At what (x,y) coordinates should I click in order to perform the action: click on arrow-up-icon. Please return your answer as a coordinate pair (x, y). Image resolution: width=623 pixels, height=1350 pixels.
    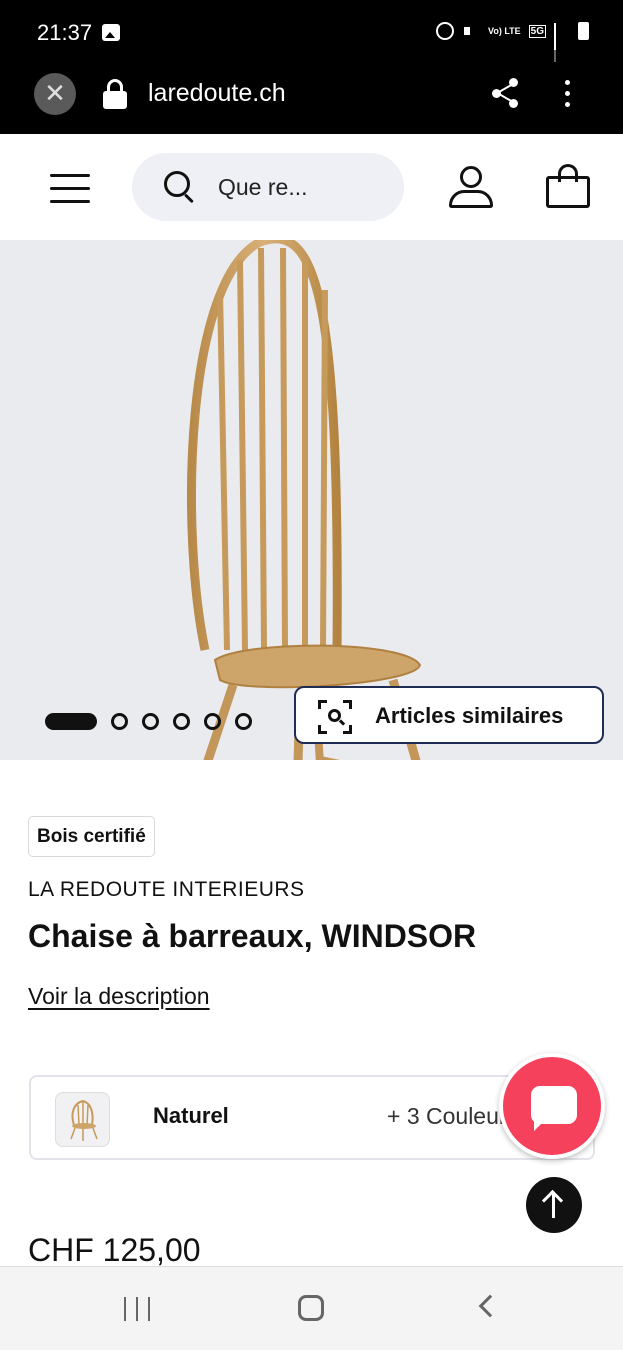
    Looking at the image, I should click on (554, 1205).